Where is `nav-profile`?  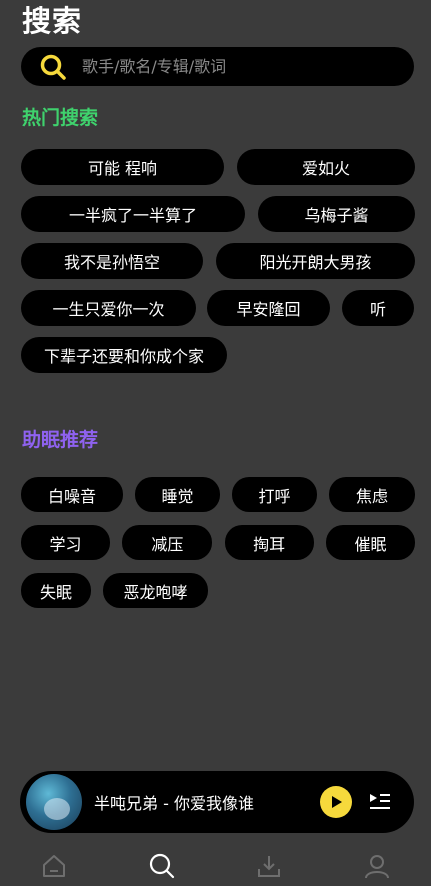
nav-profile is located at coordinates (377, 866).